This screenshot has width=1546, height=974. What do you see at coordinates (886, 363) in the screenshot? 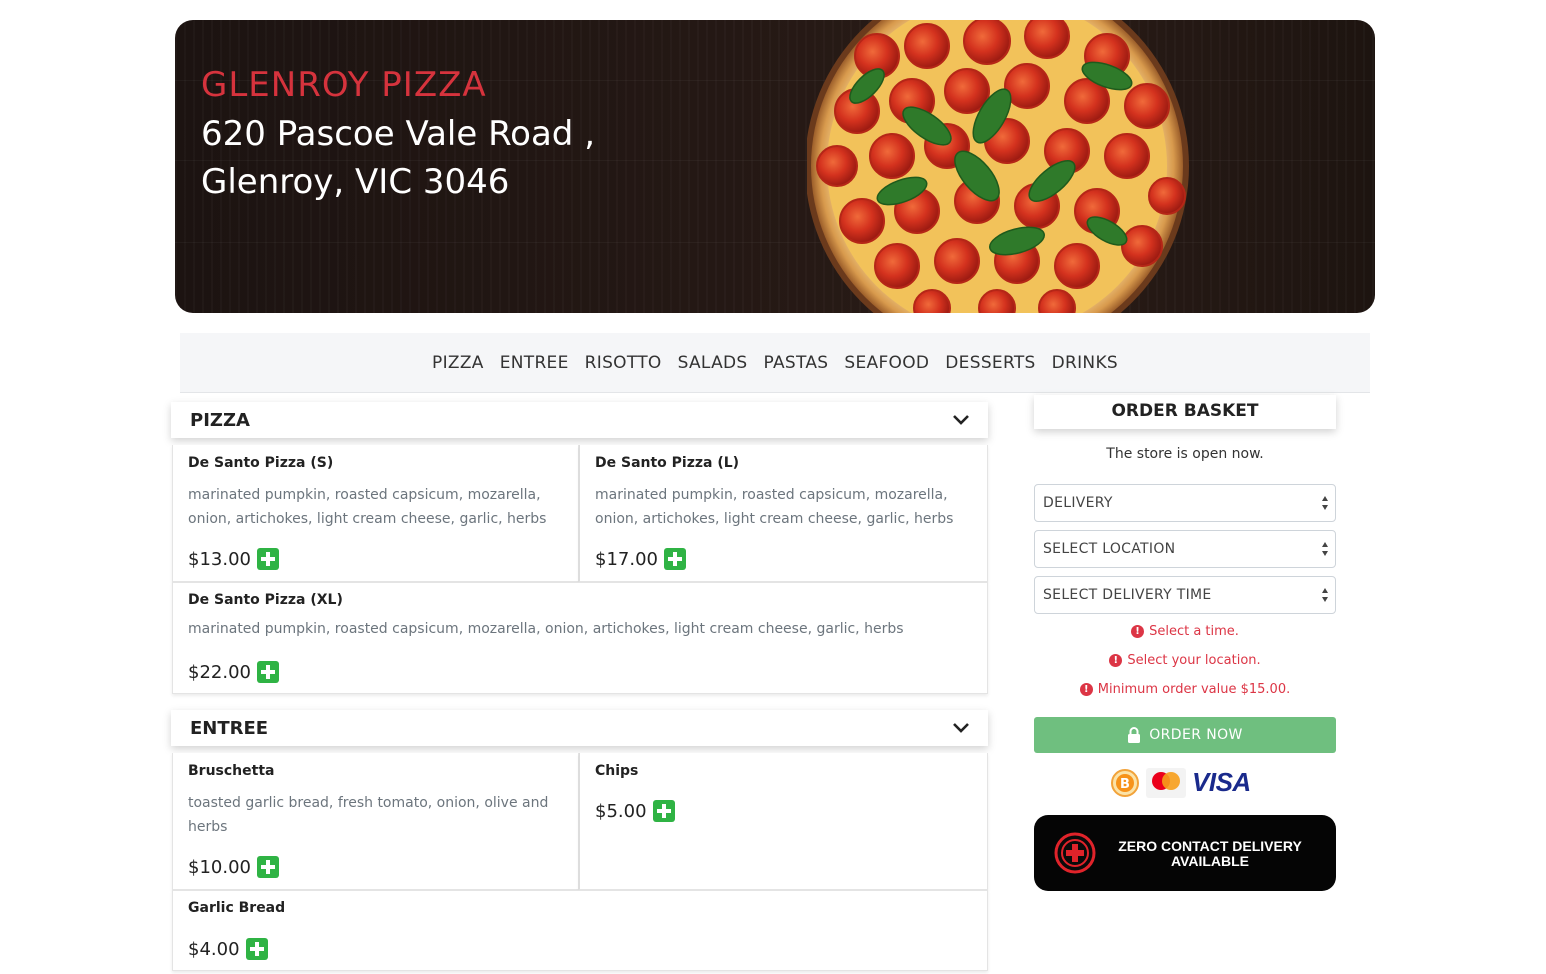
I see `nav-seafood: SEAFOOD` at bounding box center [886, 363].